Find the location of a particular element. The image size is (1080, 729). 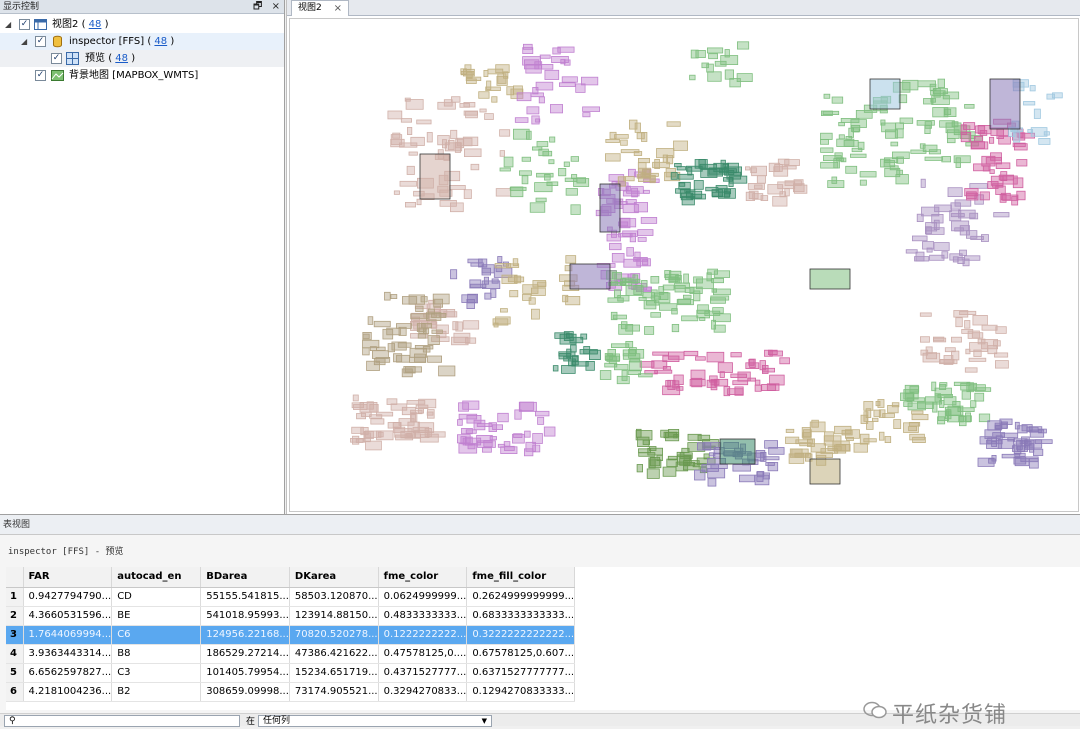

column-header: autocad_en is located at coordinates (156, 577).